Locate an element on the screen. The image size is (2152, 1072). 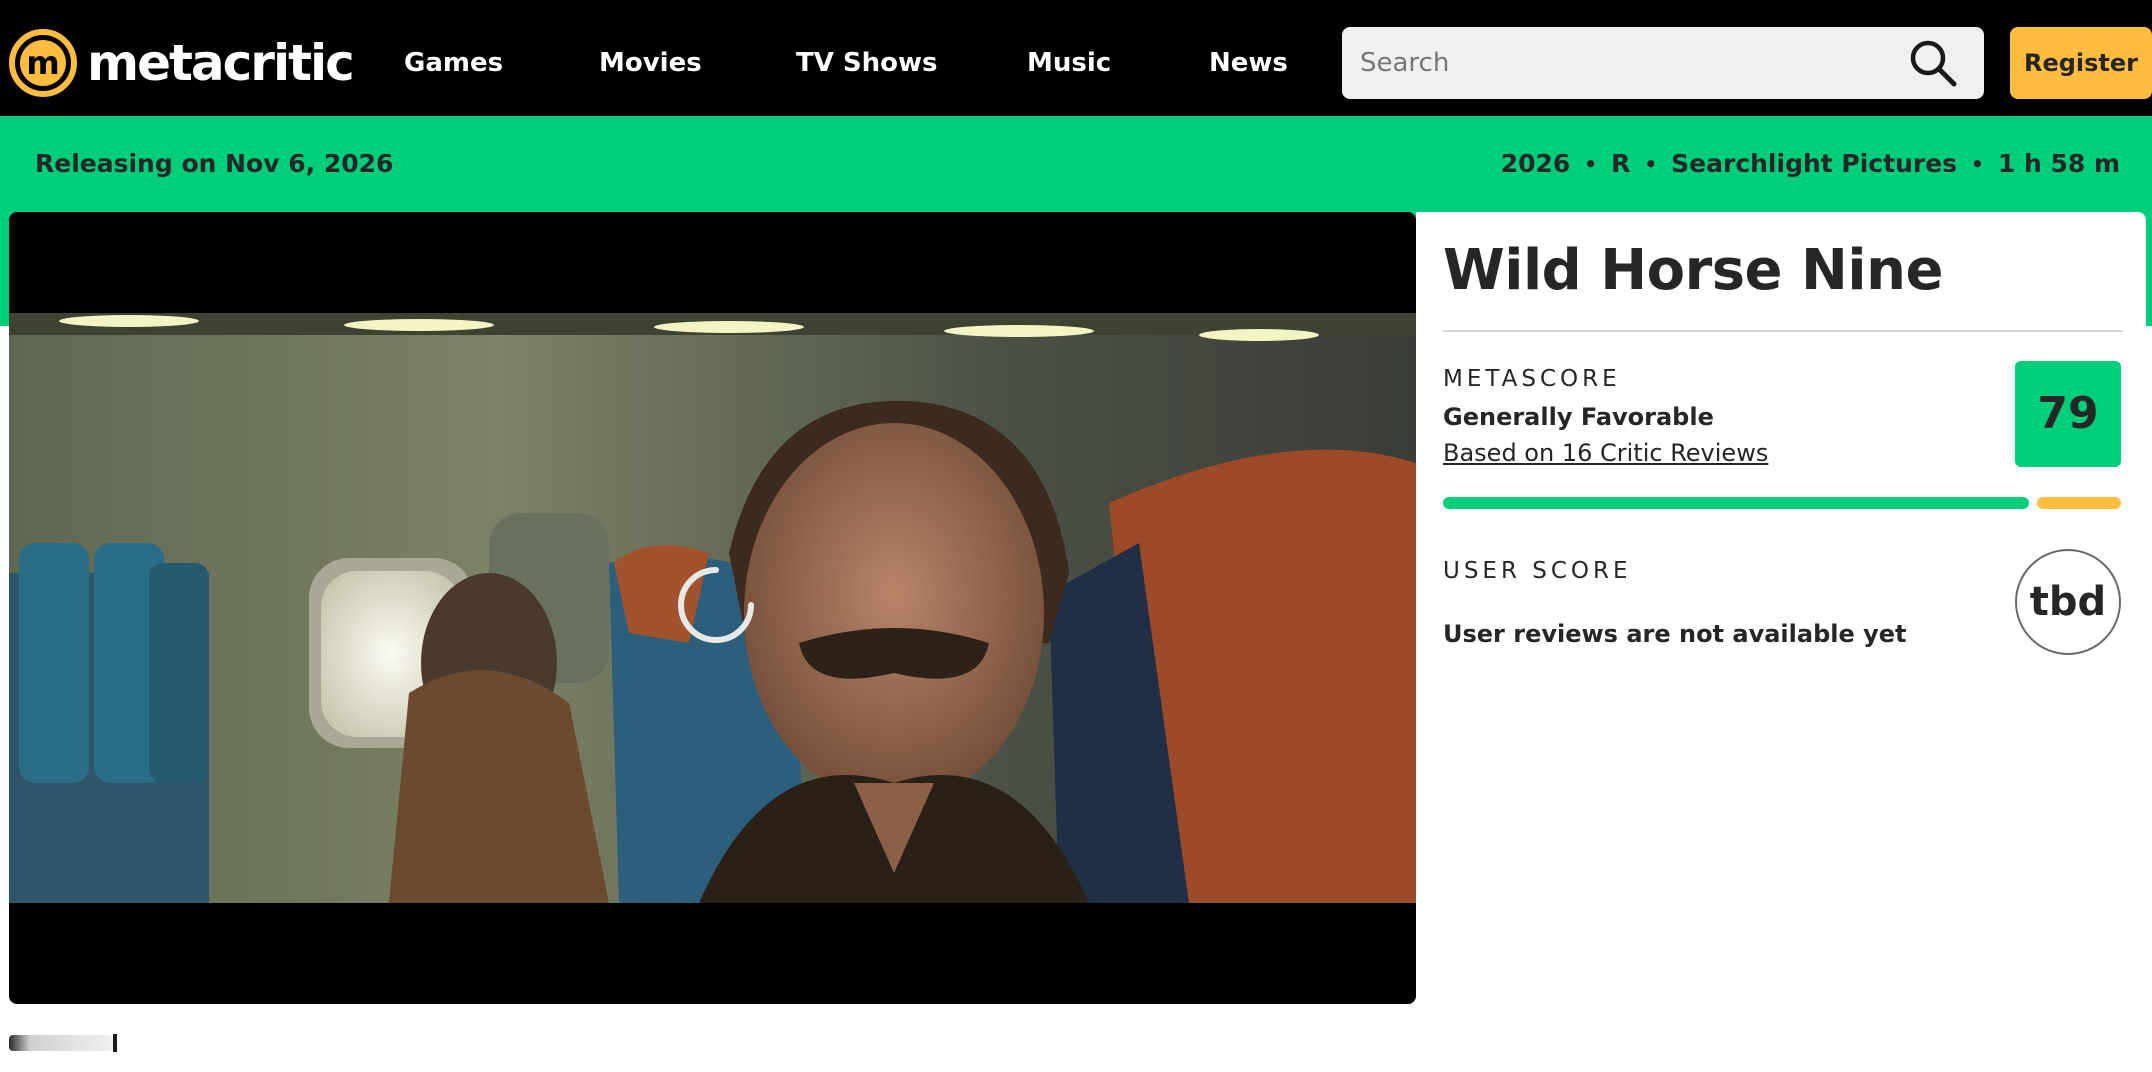
page-title: Wild Horse Nine is located at coordinates (1693, 270).